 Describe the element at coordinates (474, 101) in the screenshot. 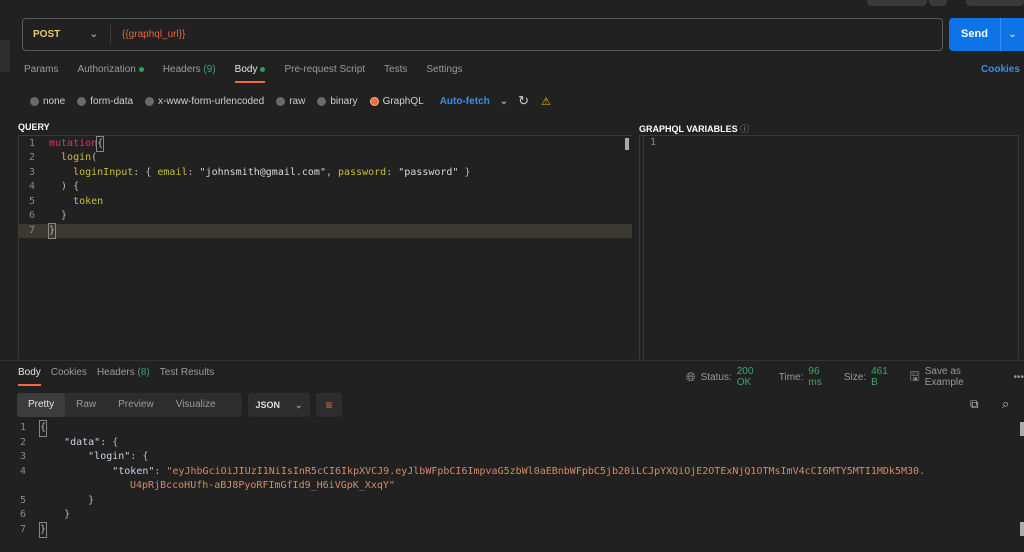

I see `auto-fetch-dropdown: Auto-fetch ⌄` at that location.